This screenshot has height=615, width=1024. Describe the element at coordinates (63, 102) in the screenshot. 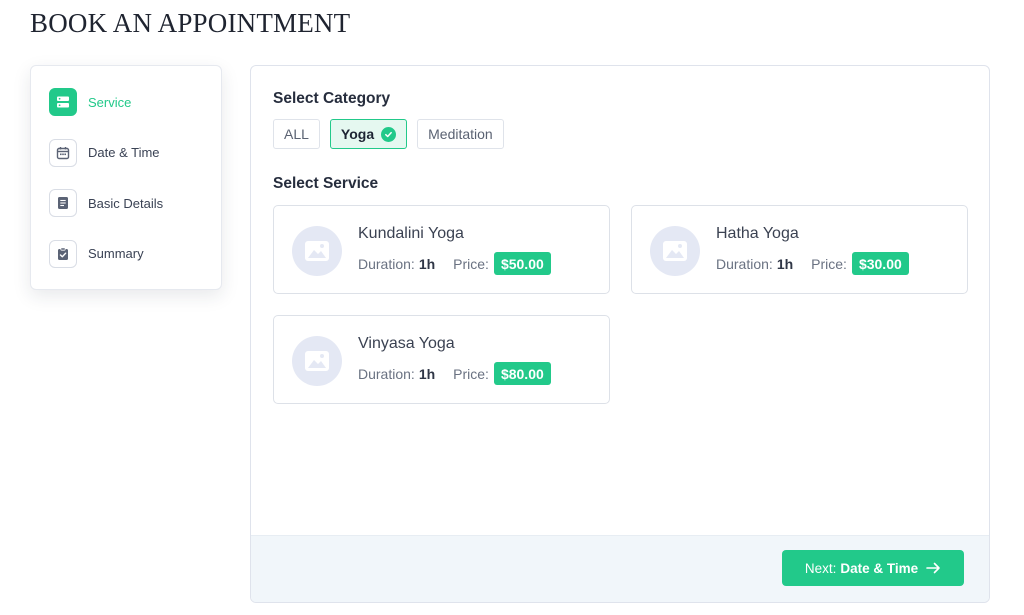

I see `server-icon` at that location.